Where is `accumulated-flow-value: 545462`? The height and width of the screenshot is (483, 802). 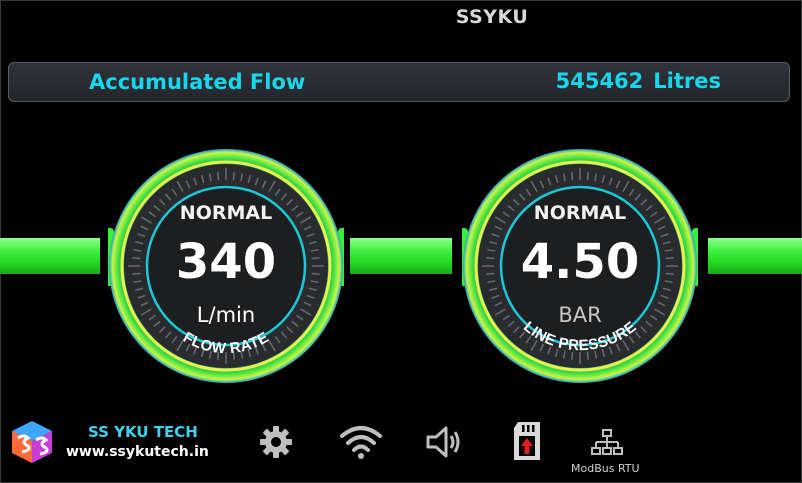
accumulated-flow-value: 545462 is located at coordinates (599, 81).